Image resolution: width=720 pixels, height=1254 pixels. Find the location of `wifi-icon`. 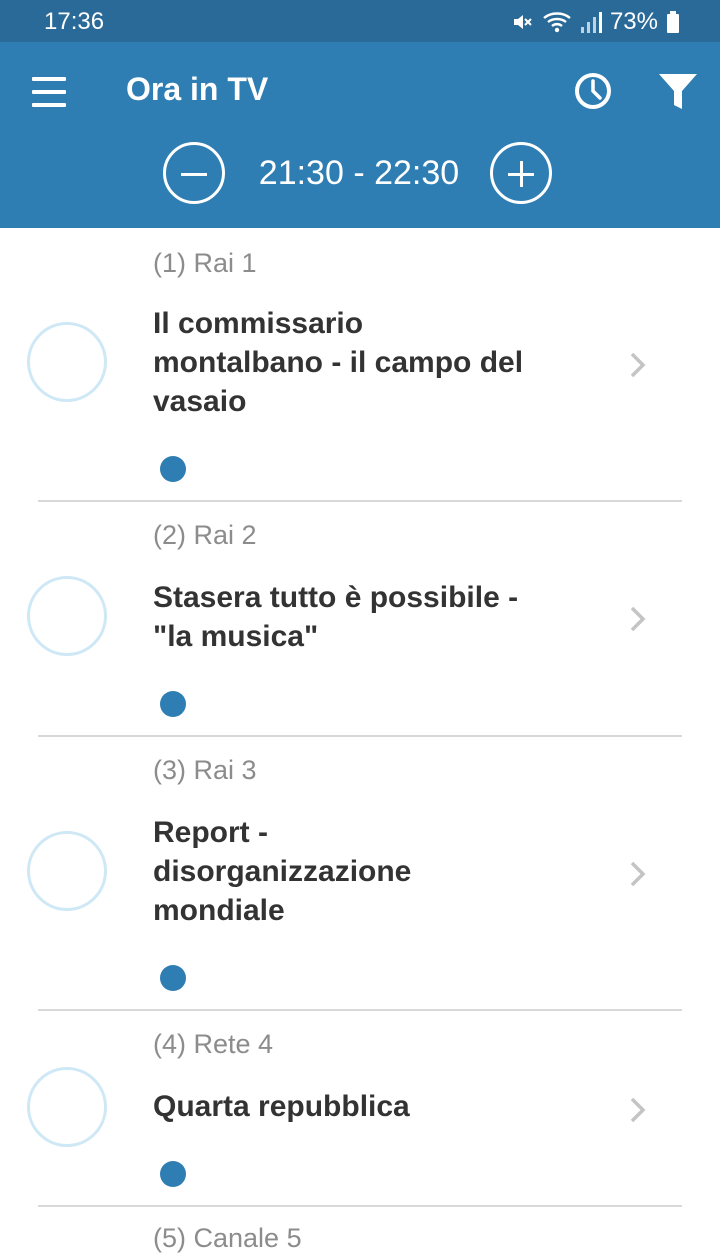

wifi-icon is located at coordinates (557, 22).